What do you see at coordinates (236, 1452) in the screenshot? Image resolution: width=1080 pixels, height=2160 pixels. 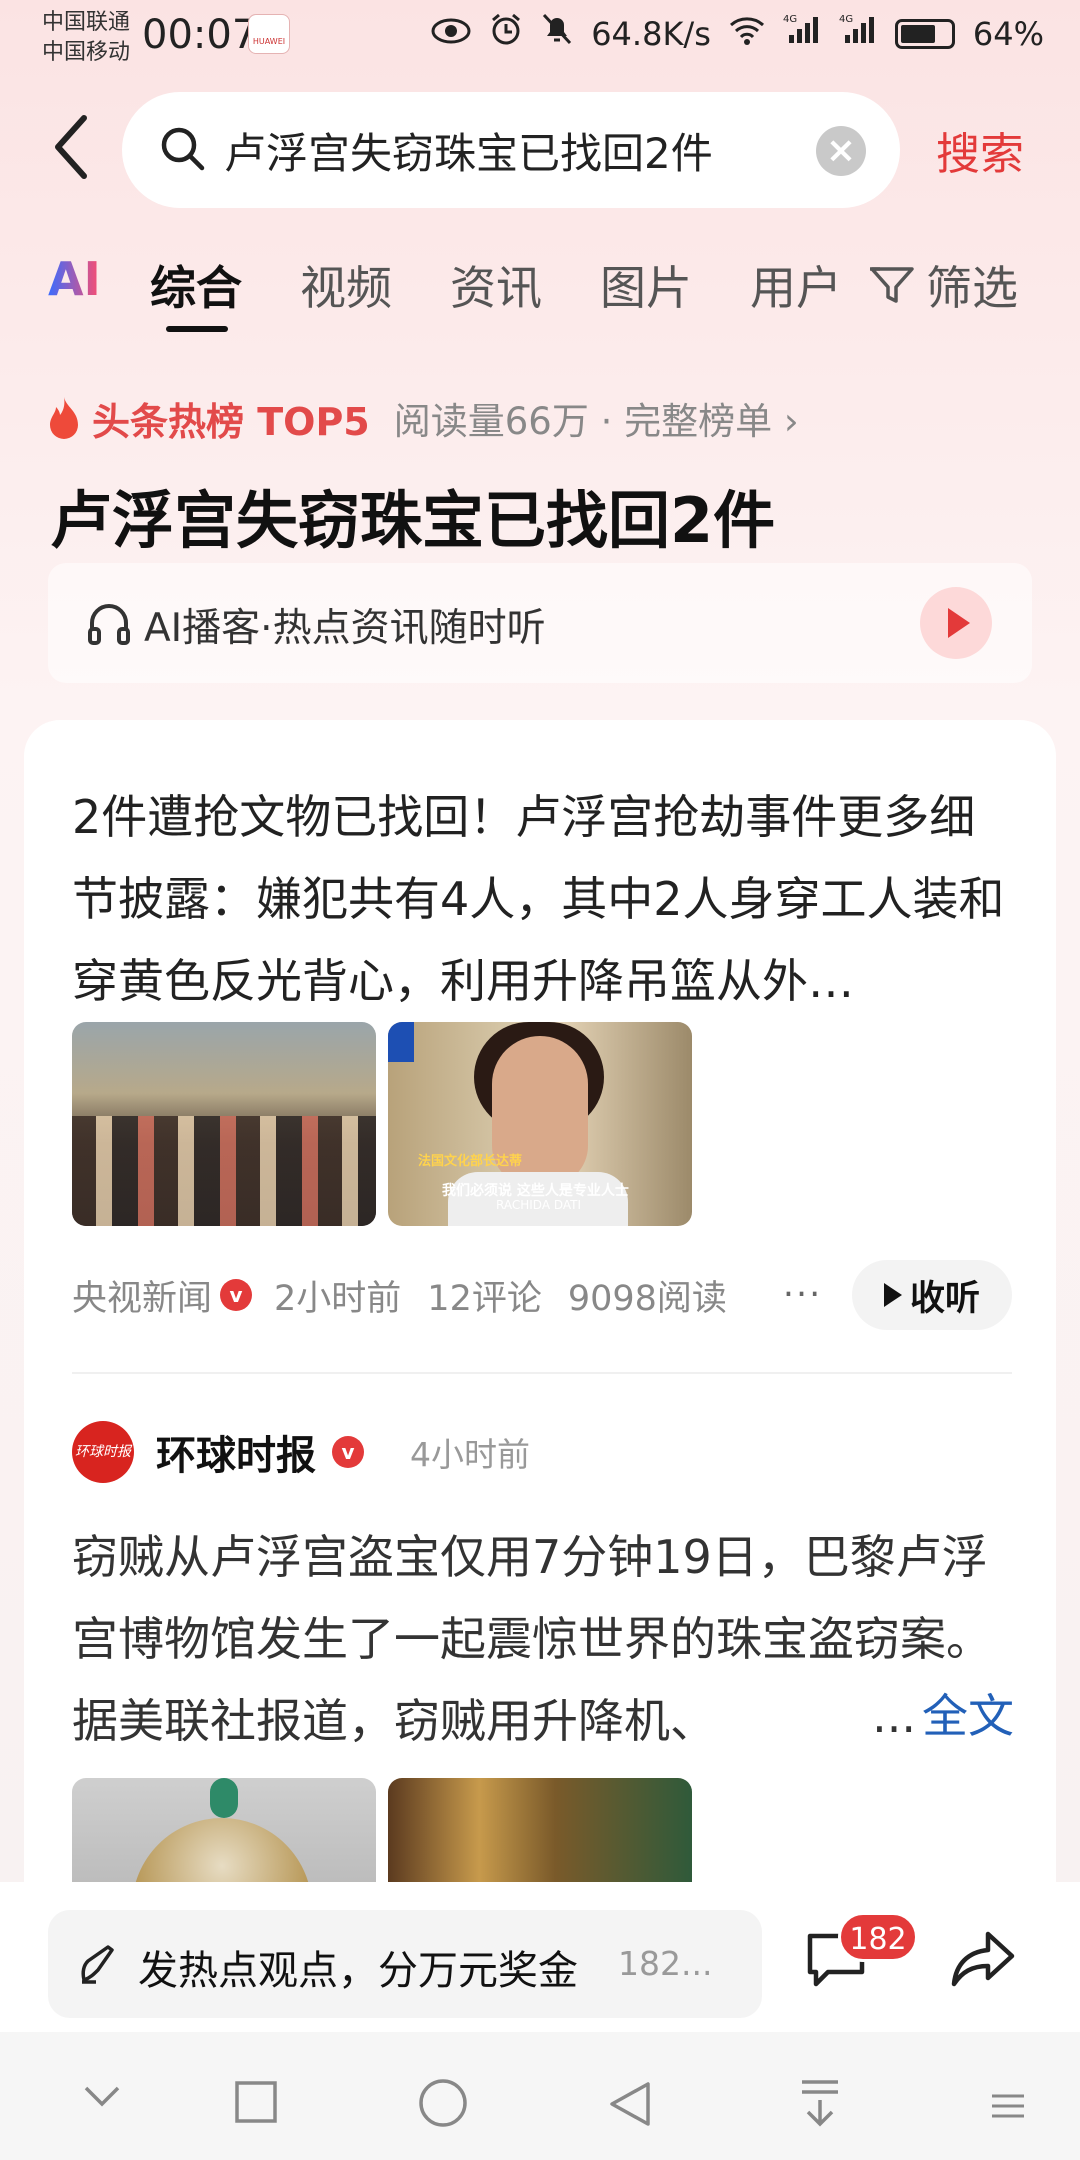 I see `article-2-source: 环球时报` at bounding box center [236, 1452].